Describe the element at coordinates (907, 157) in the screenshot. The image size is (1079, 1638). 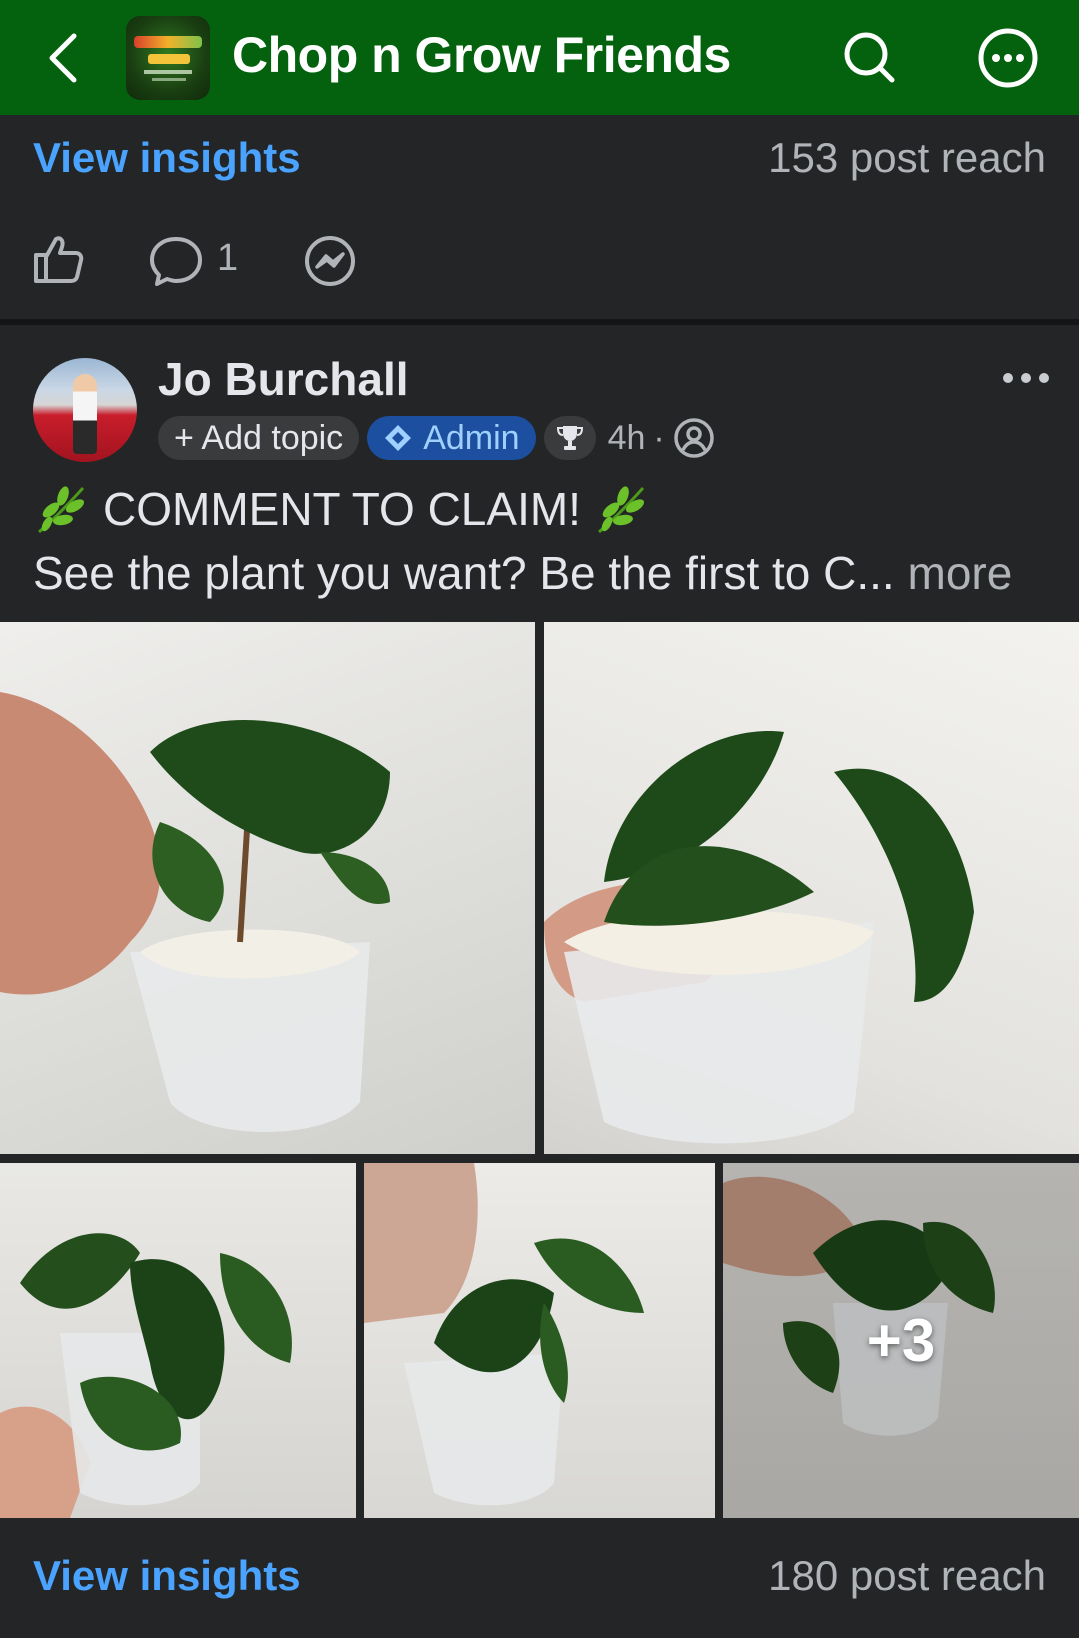
I see `post-reach-text: 153 post reach` at that location.